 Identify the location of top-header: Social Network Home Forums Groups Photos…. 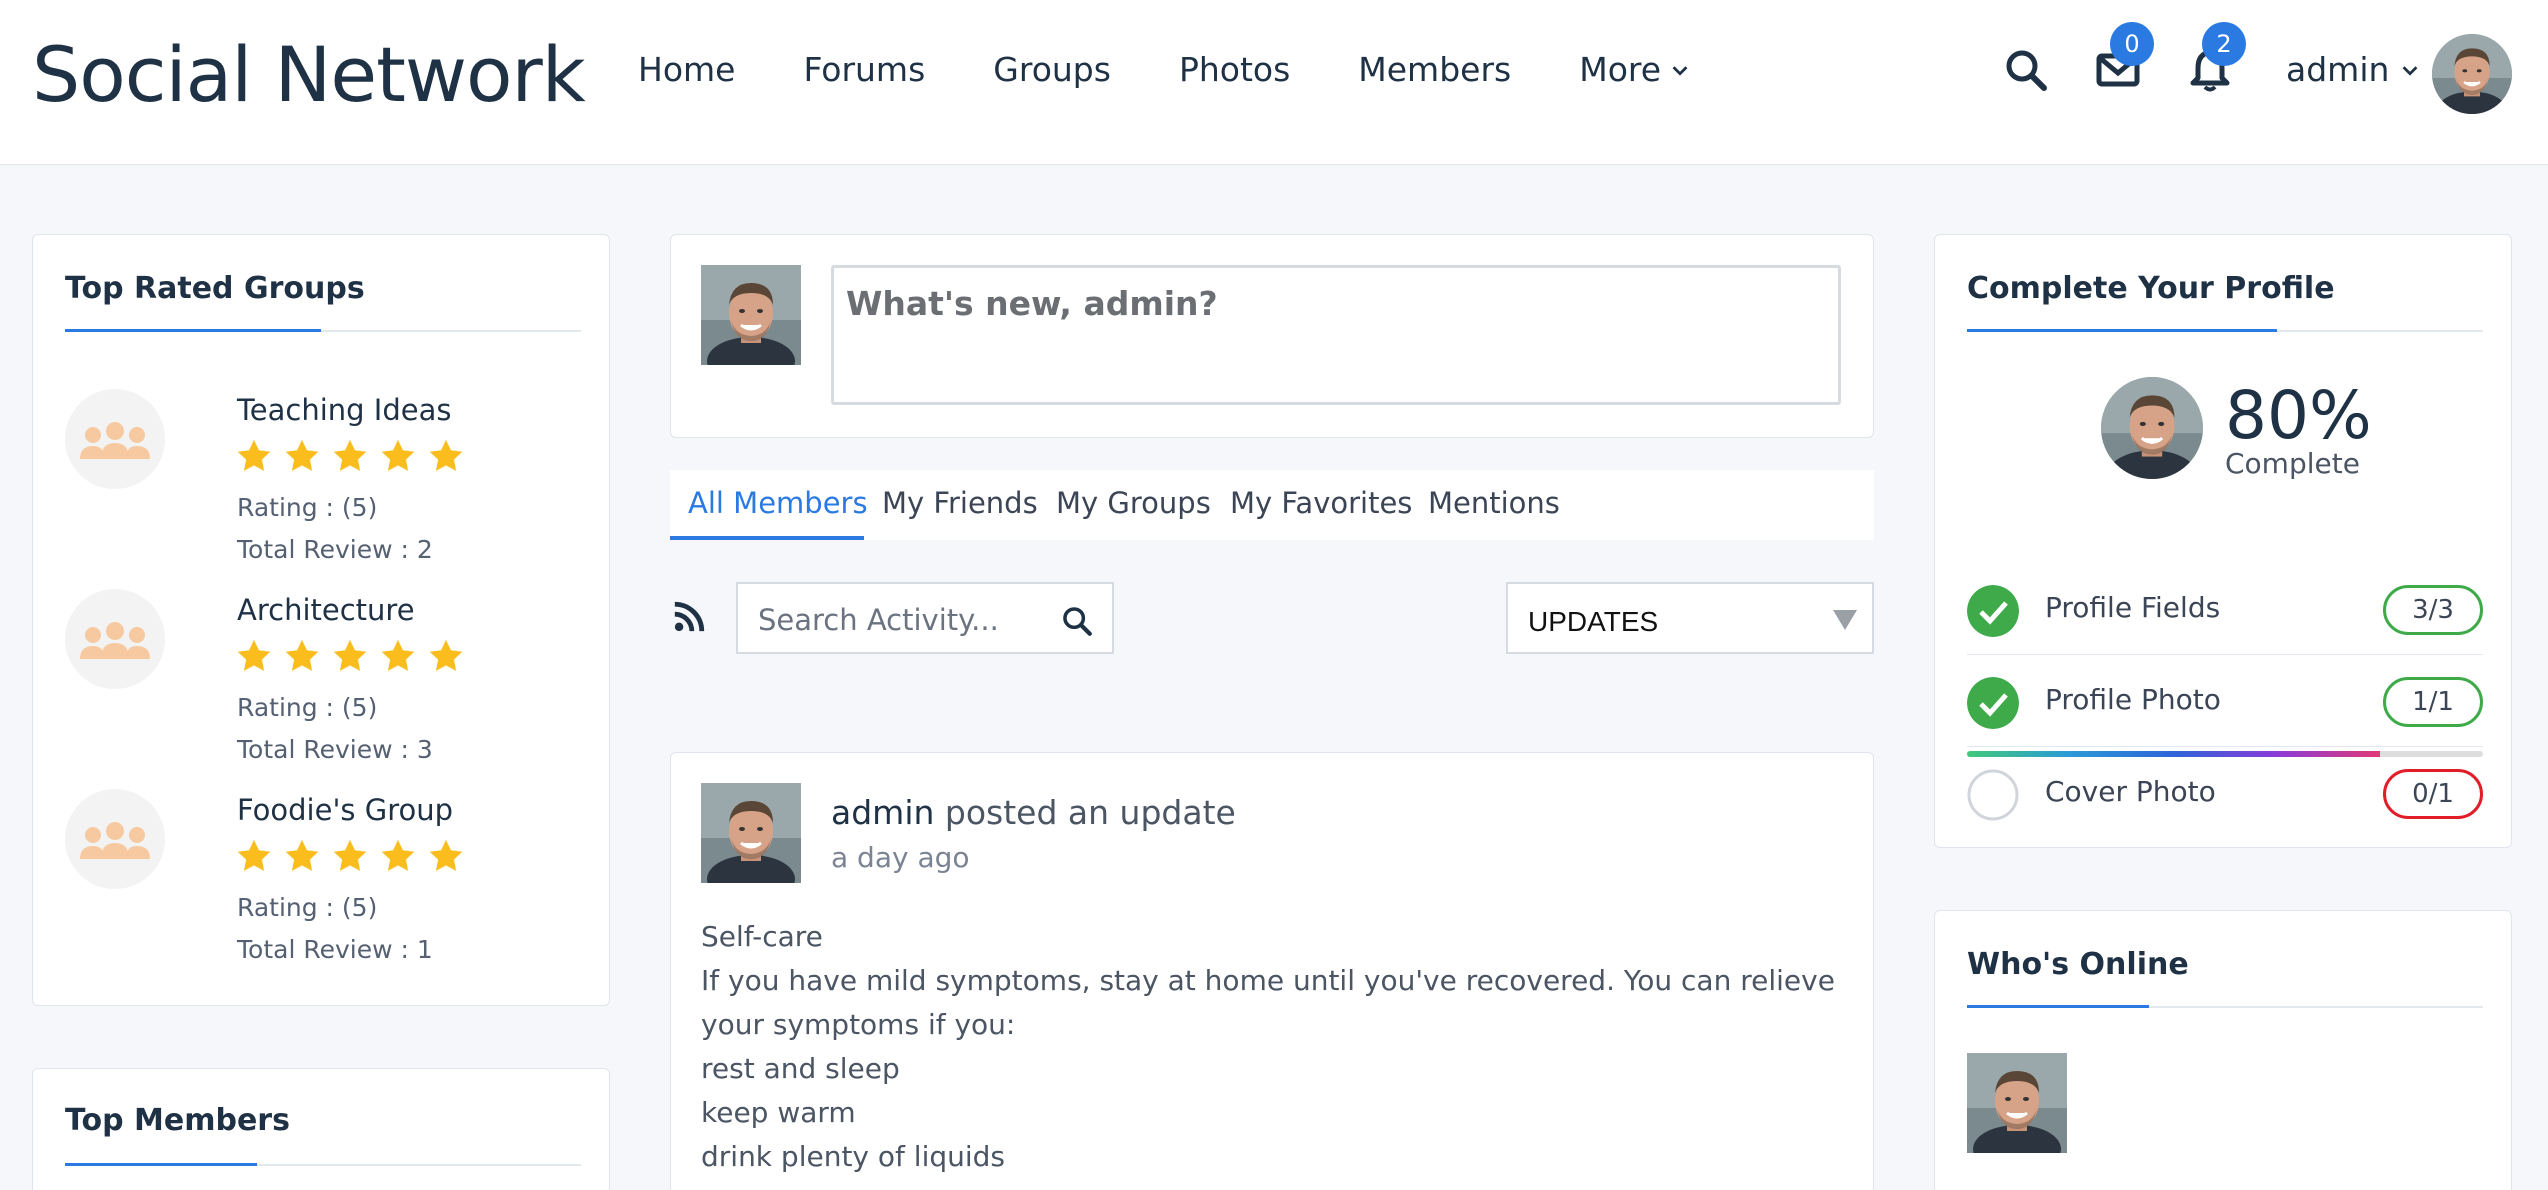
(1274, 82).